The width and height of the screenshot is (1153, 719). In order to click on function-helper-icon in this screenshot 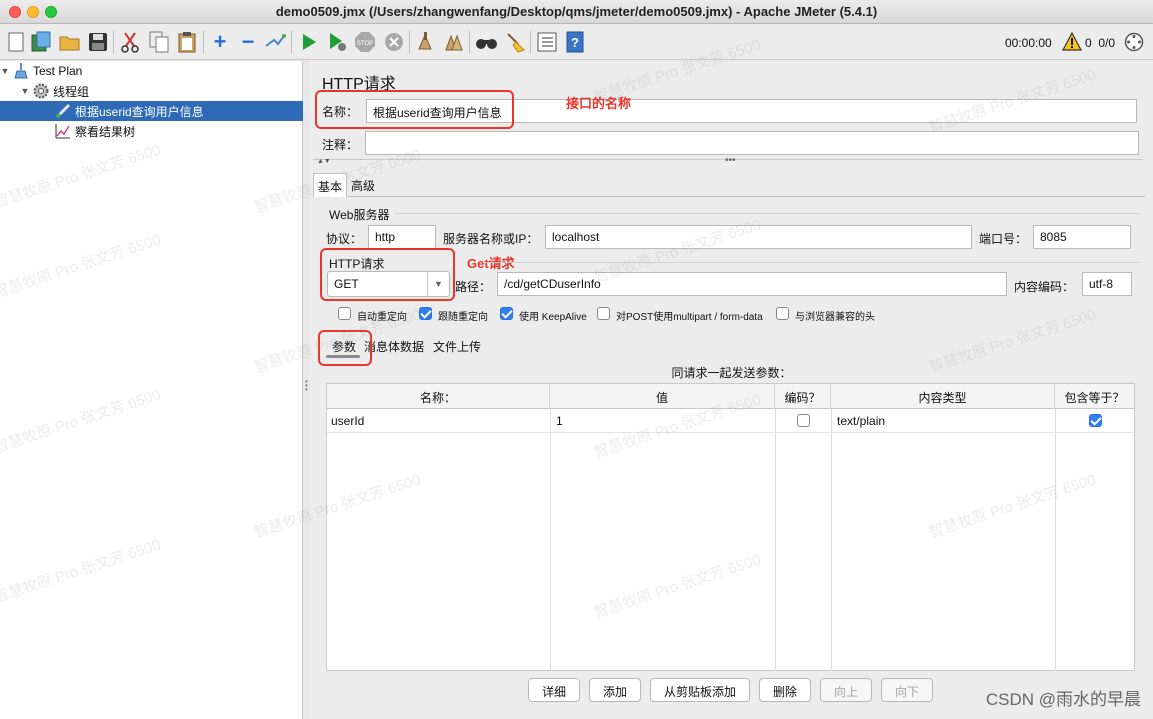, I will do `click(547, 42)`.